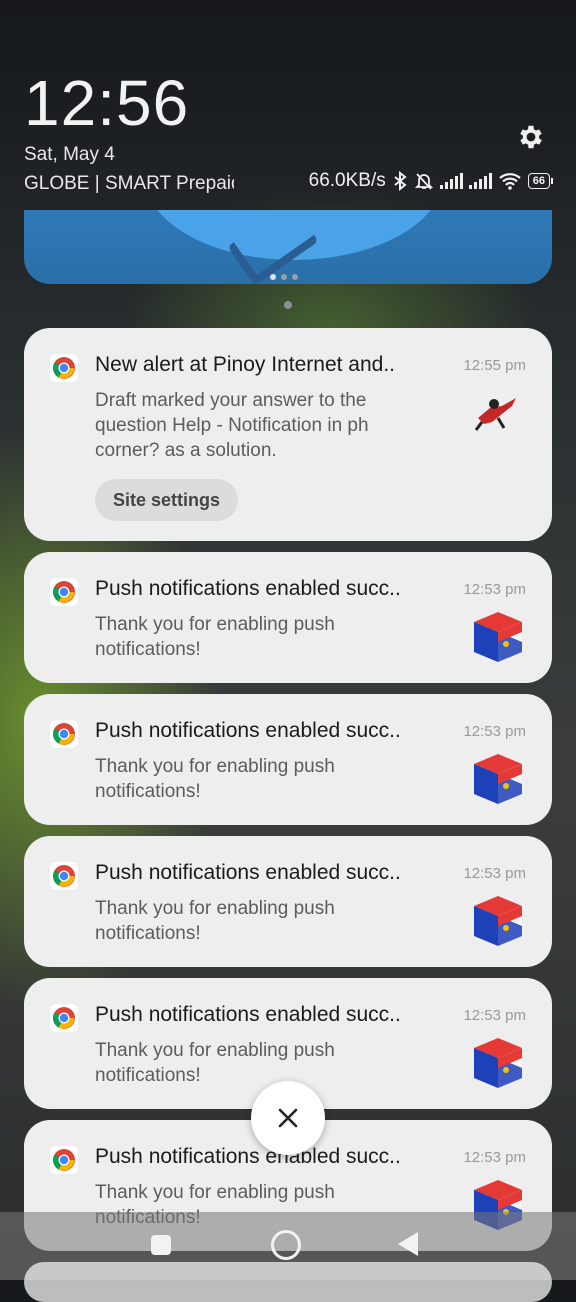 The image size is (576, 1302). I want to click on notification-card-partial, so click(288, 1282).